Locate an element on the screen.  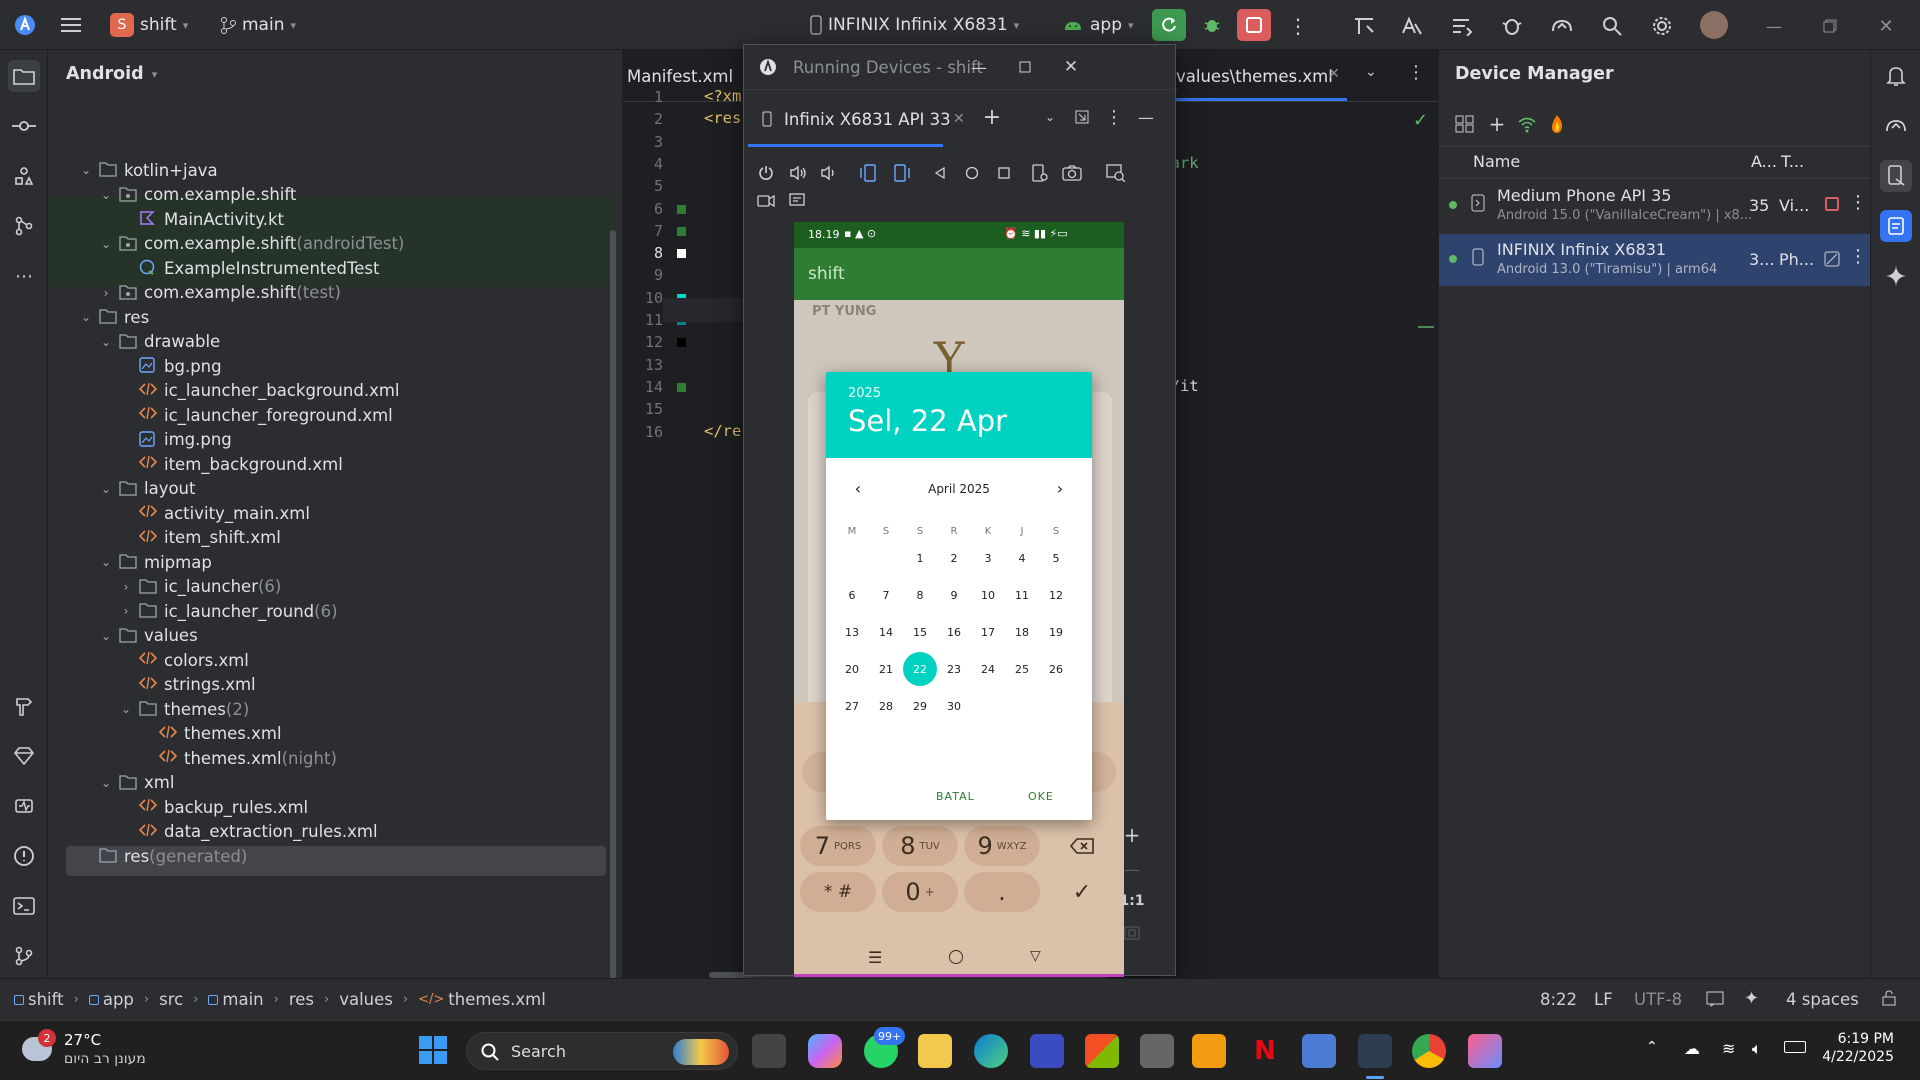
breadcrumb-item: main is located at coordinates (236, 999).